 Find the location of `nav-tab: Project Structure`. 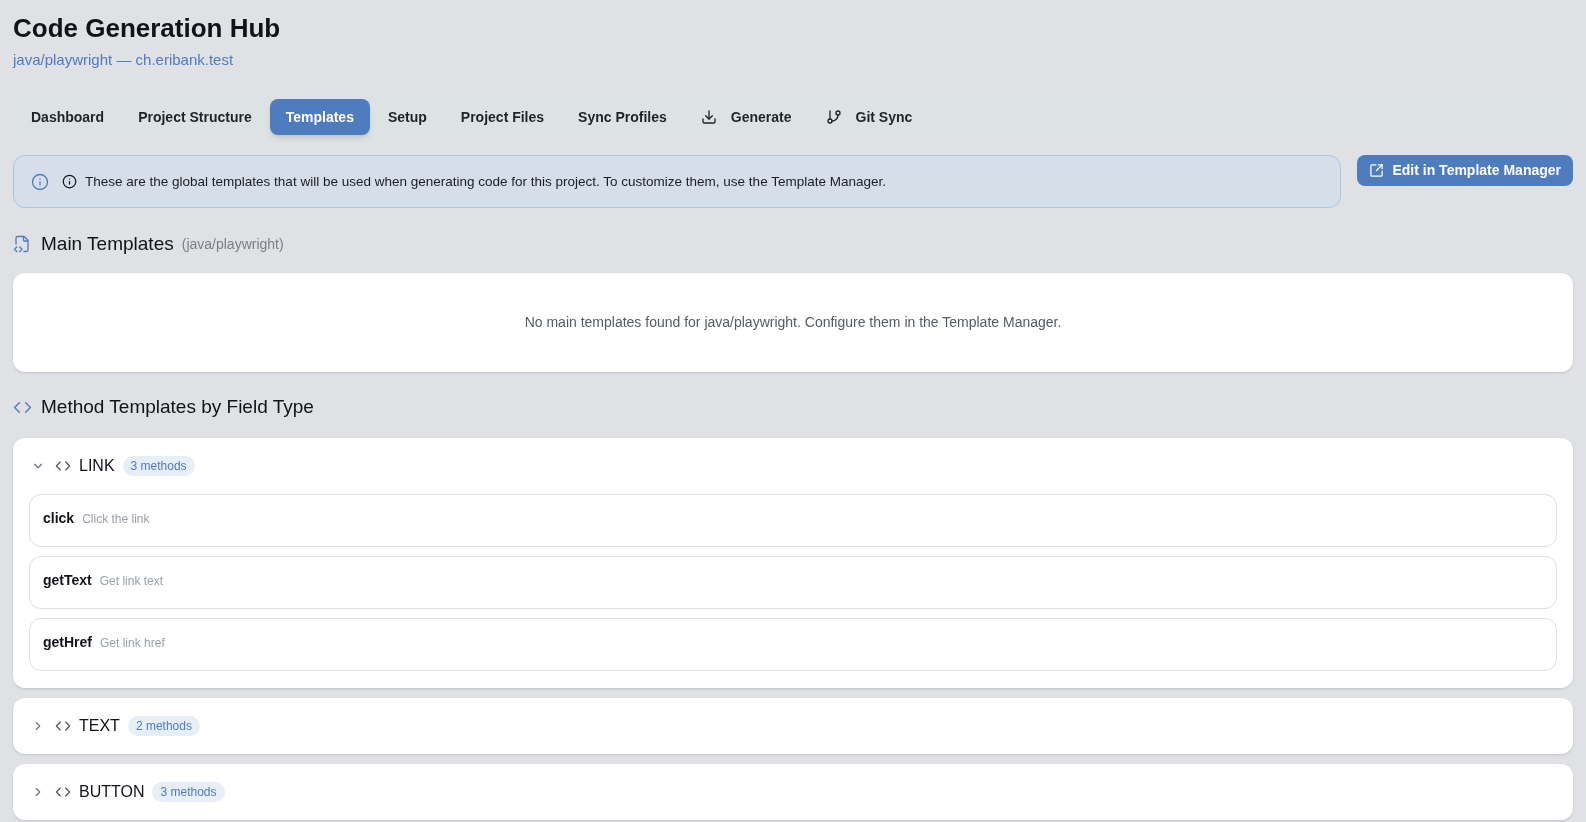

nav-tab: Project Structure is located at coordinates (195, 117).